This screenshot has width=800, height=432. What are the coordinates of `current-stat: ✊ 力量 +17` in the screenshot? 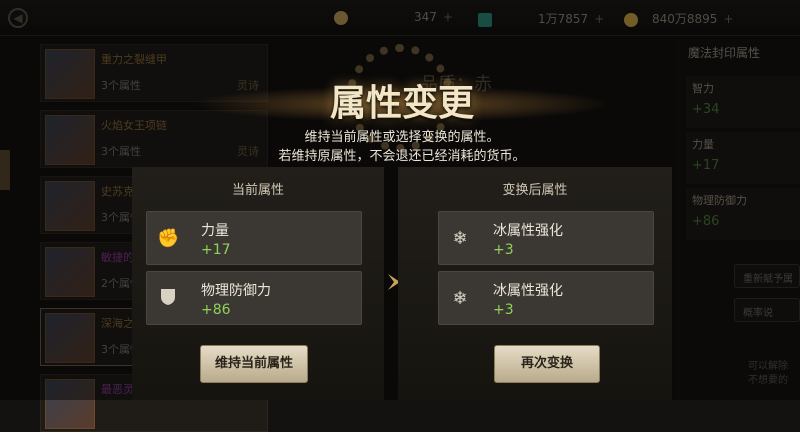 It's located at (254, 238).